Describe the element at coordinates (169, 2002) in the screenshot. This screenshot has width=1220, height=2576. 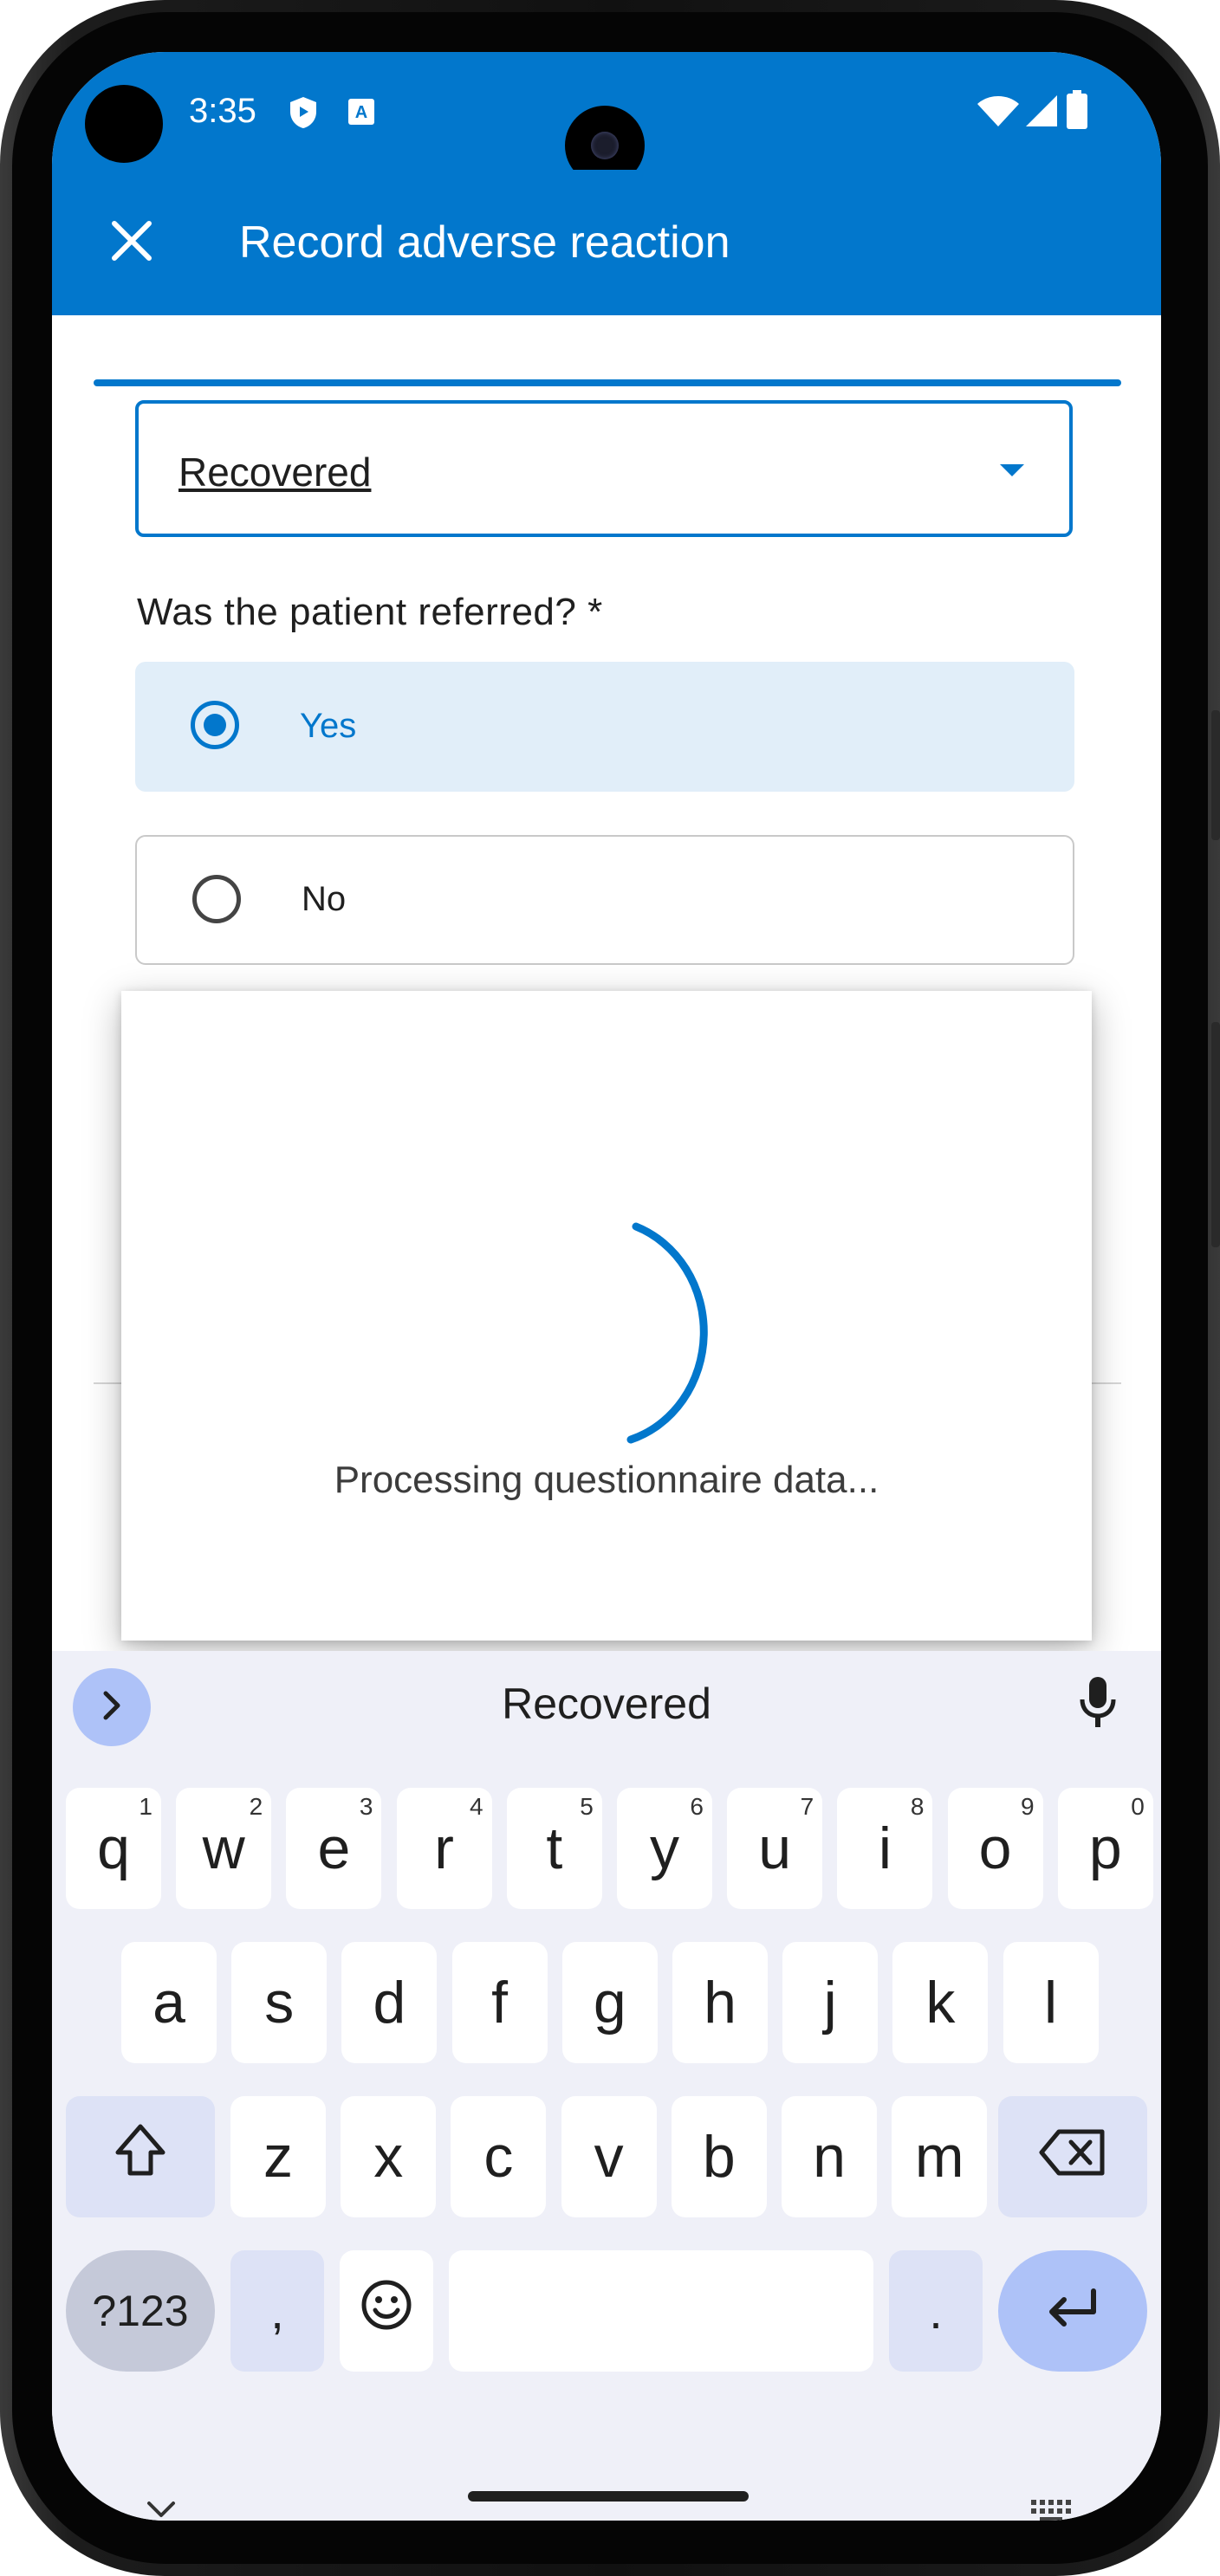
I see `key-a: a` at that location.